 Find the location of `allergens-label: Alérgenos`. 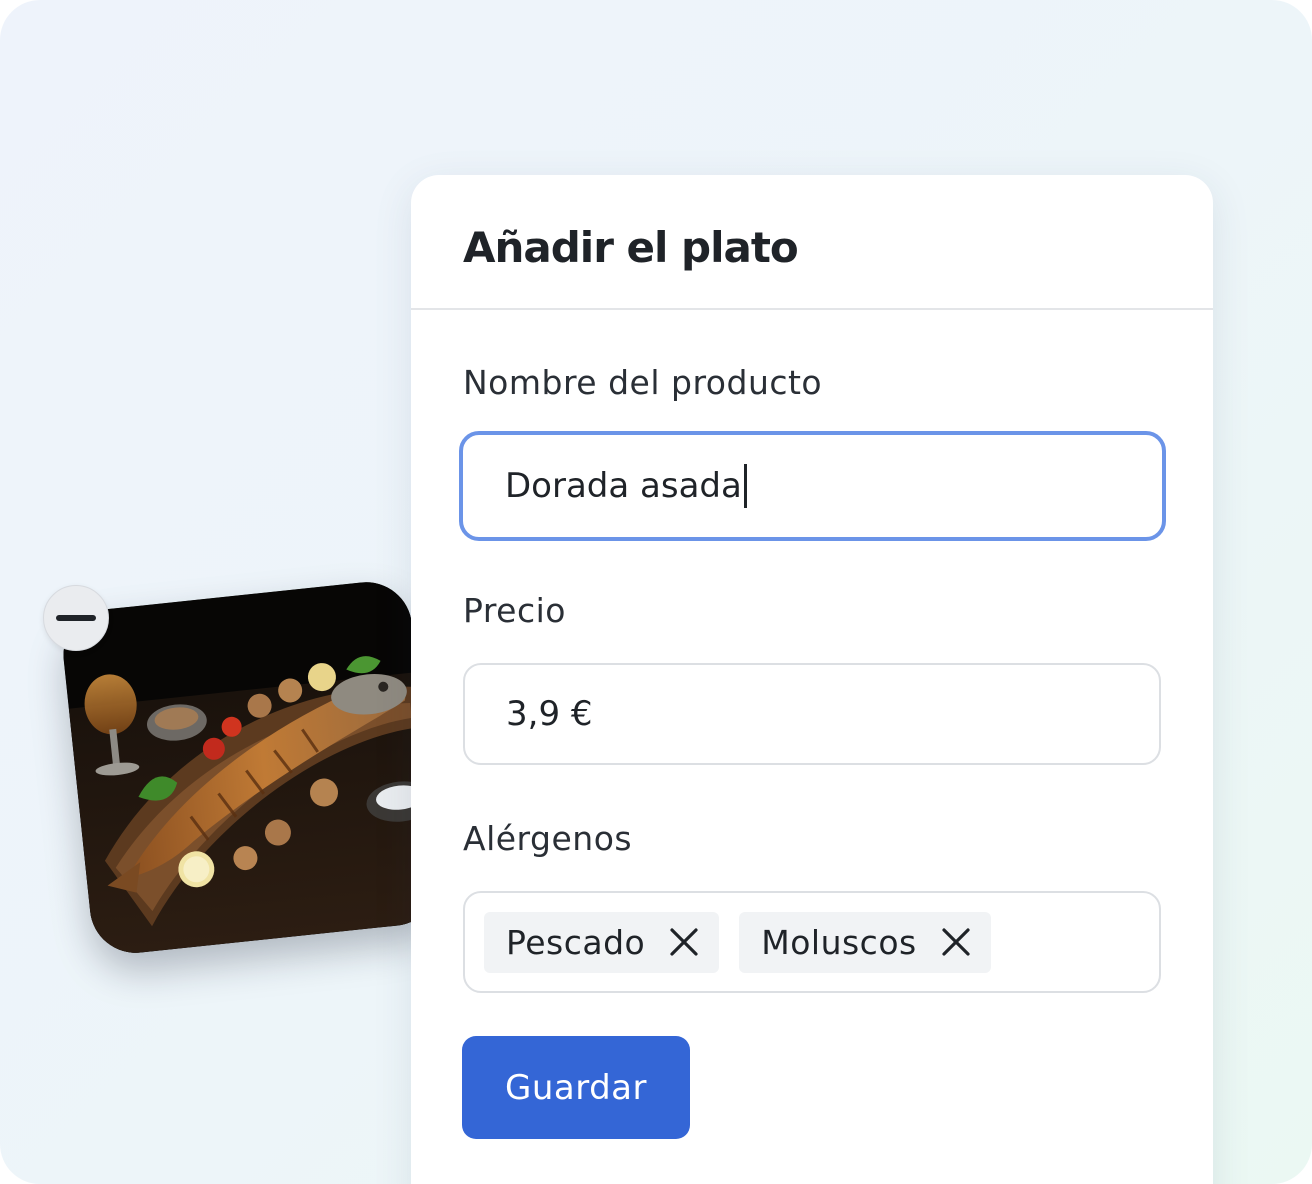

allergens-label: Alérgenos is located at coordinates (548, 838).